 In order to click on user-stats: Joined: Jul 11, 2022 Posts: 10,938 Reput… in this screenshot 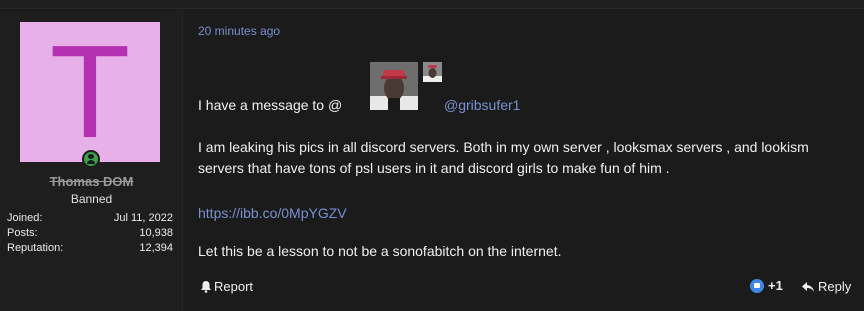, I will do `click(90, 233)`.